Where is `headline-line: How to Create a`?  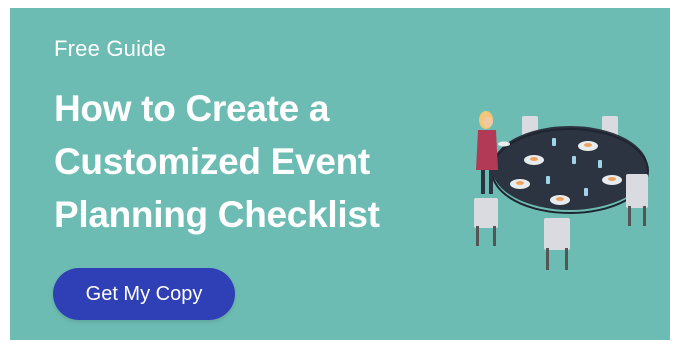 headline-line: How to Create a is located at coordinates (192, 108).